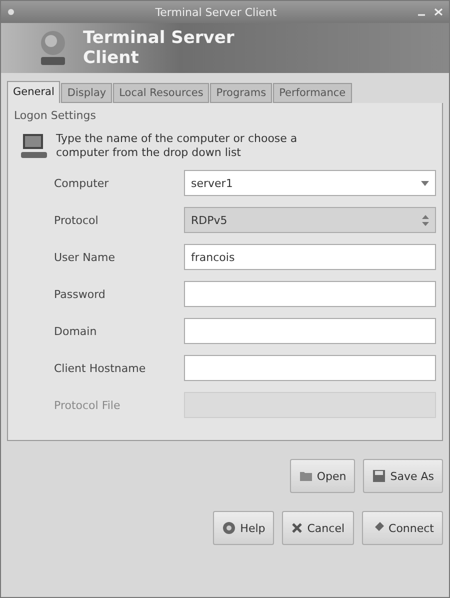 This screenshot has width=450, height=598. I want to click on tab: Programs, so click(241, 93).